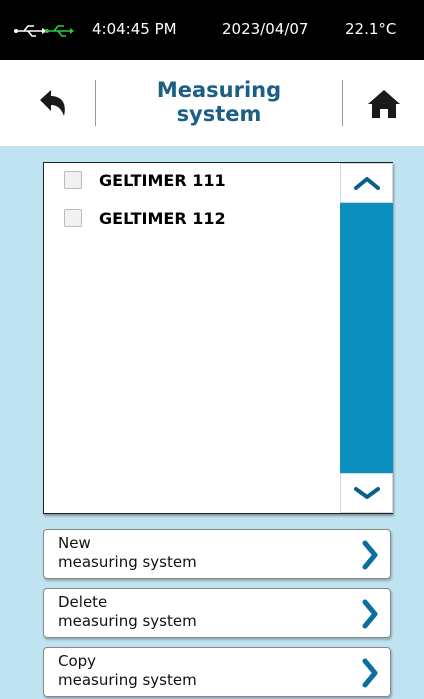  I want to click on status-date: 2023/04/07, so click(265, 29).